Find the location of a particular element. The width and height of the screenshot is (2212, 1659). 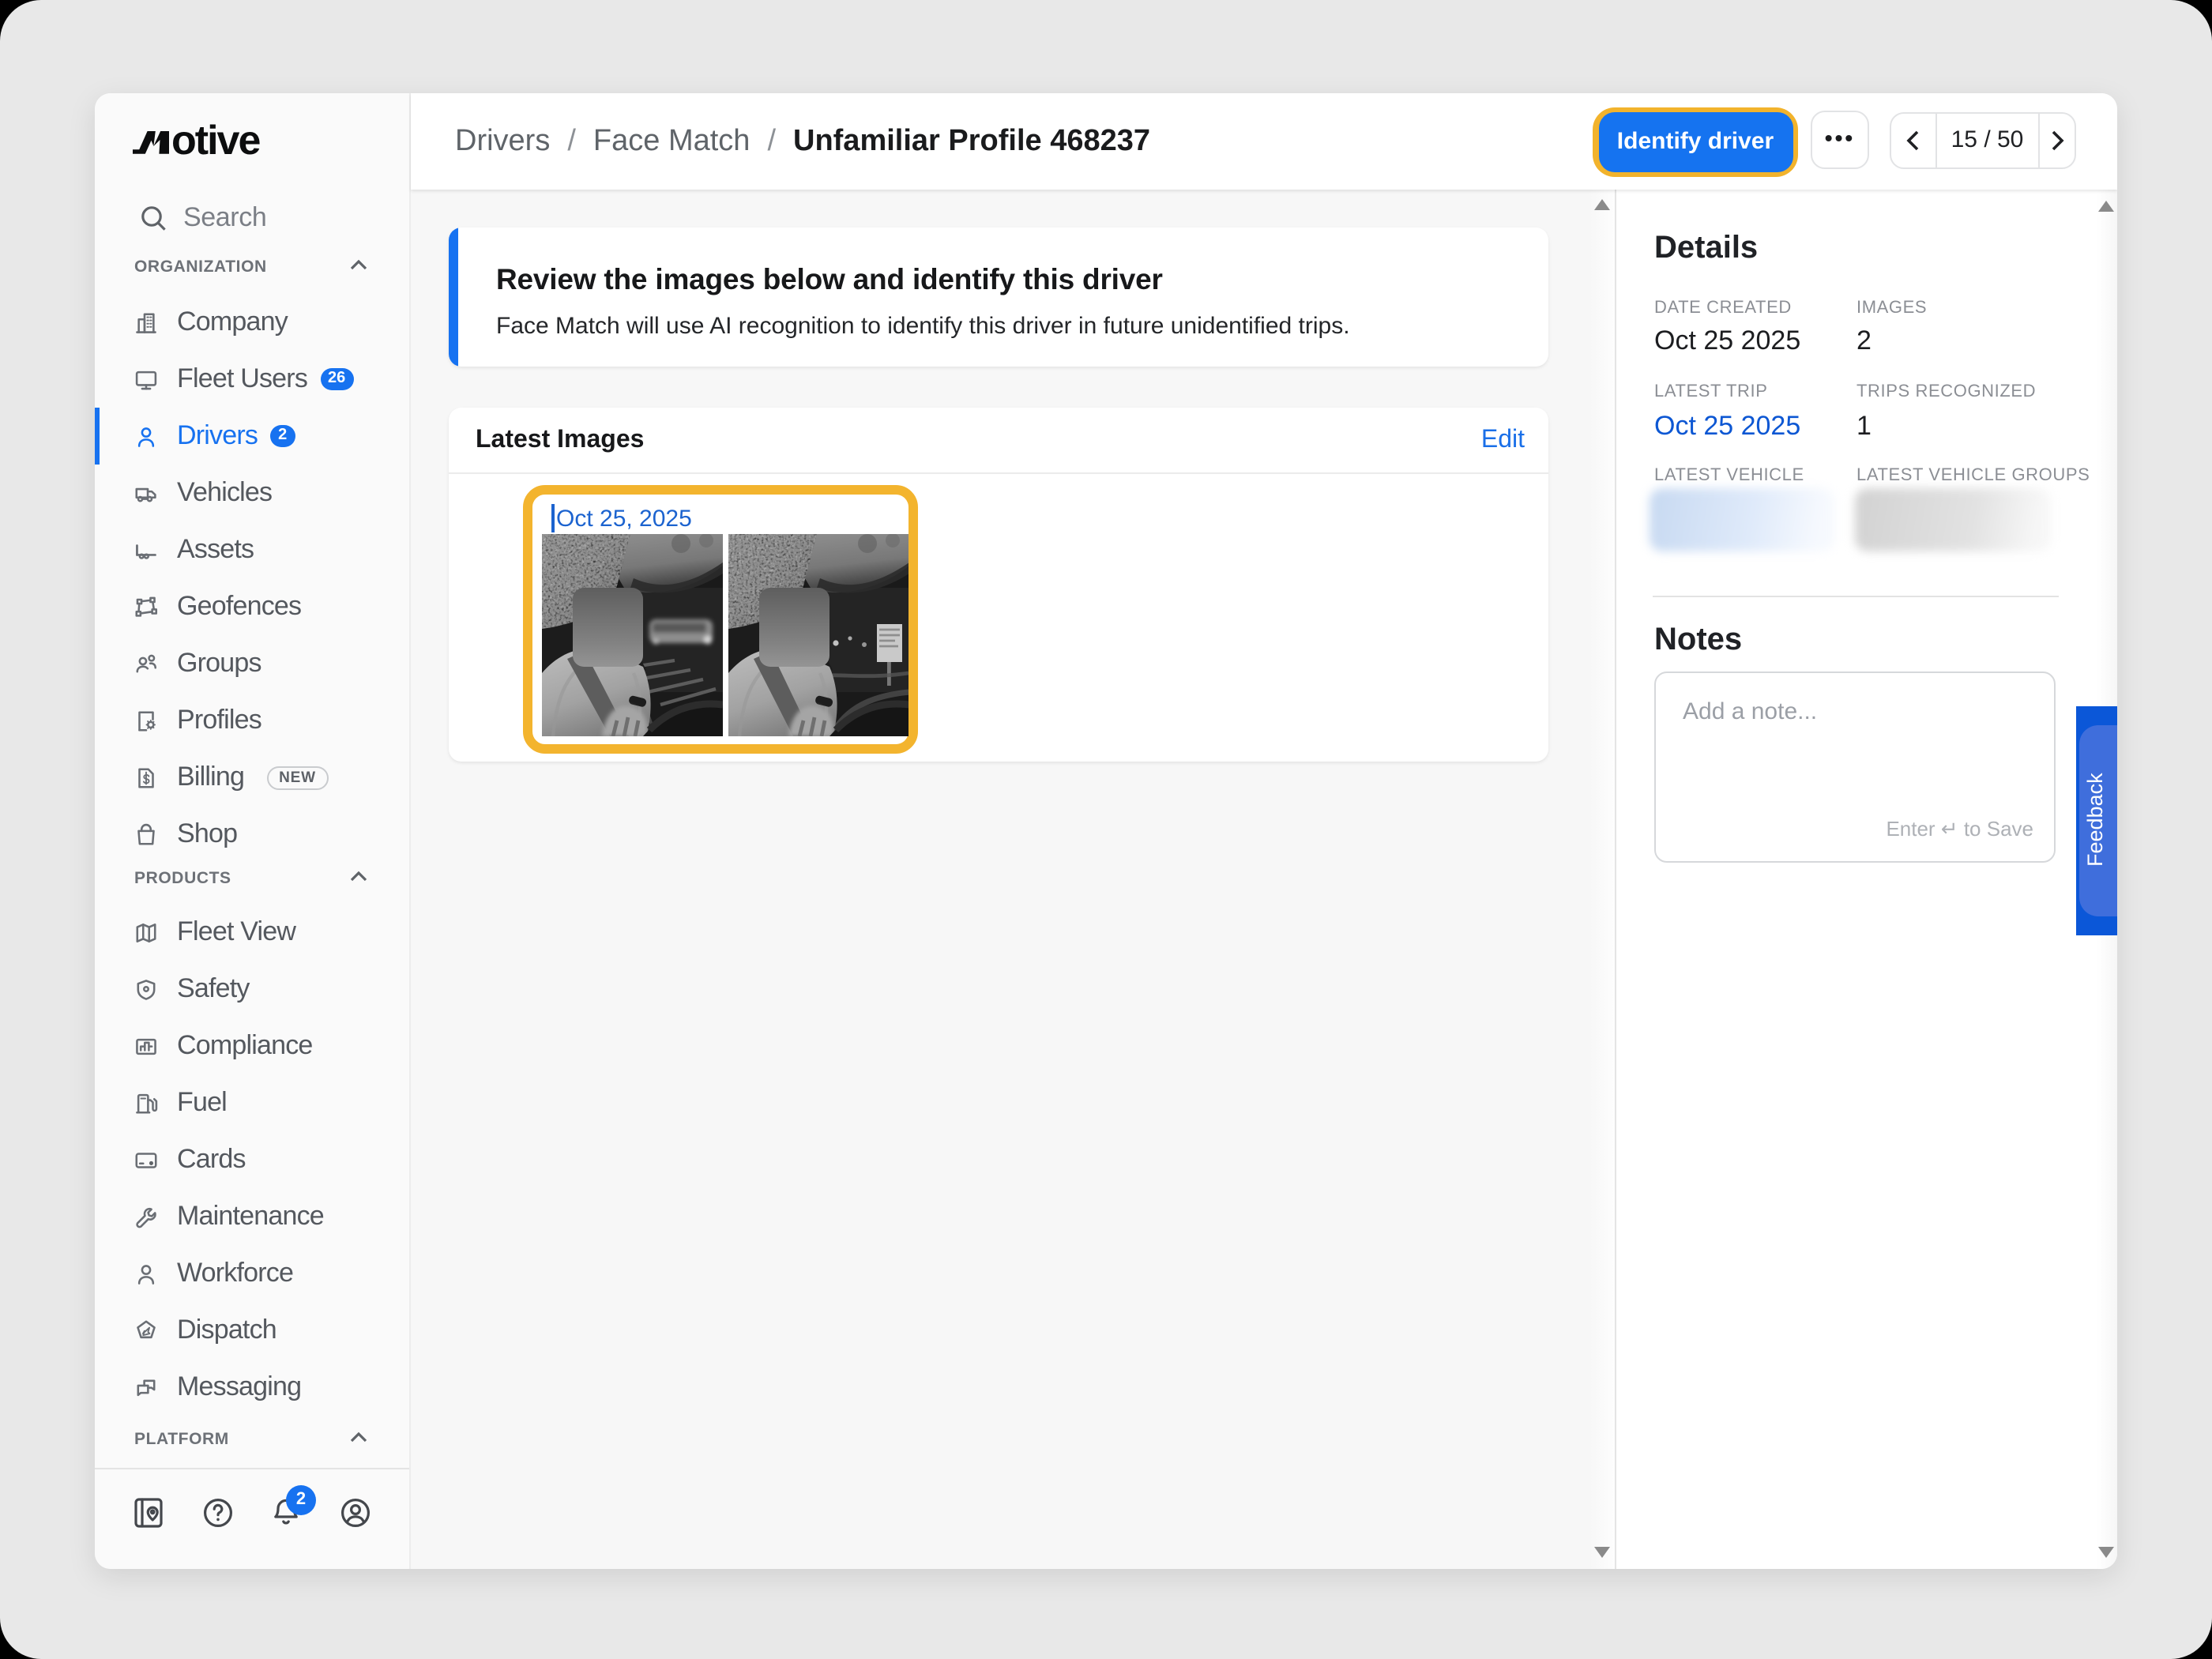

svg-text: otive is located at coordinates (215, 141).